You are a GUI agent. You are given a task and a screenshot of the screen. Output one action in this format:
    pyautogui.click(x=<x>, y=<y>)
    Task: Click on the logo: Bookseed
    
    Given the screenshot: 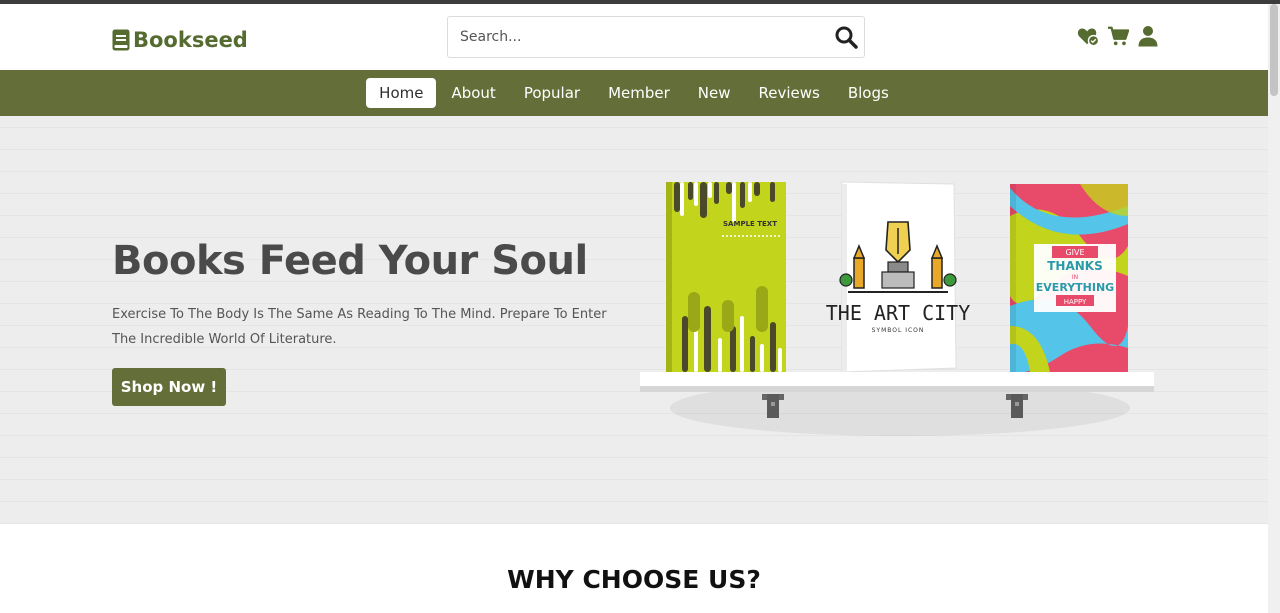 What is the action you would take?
    pyautogui.click(x=180, y=40)
    